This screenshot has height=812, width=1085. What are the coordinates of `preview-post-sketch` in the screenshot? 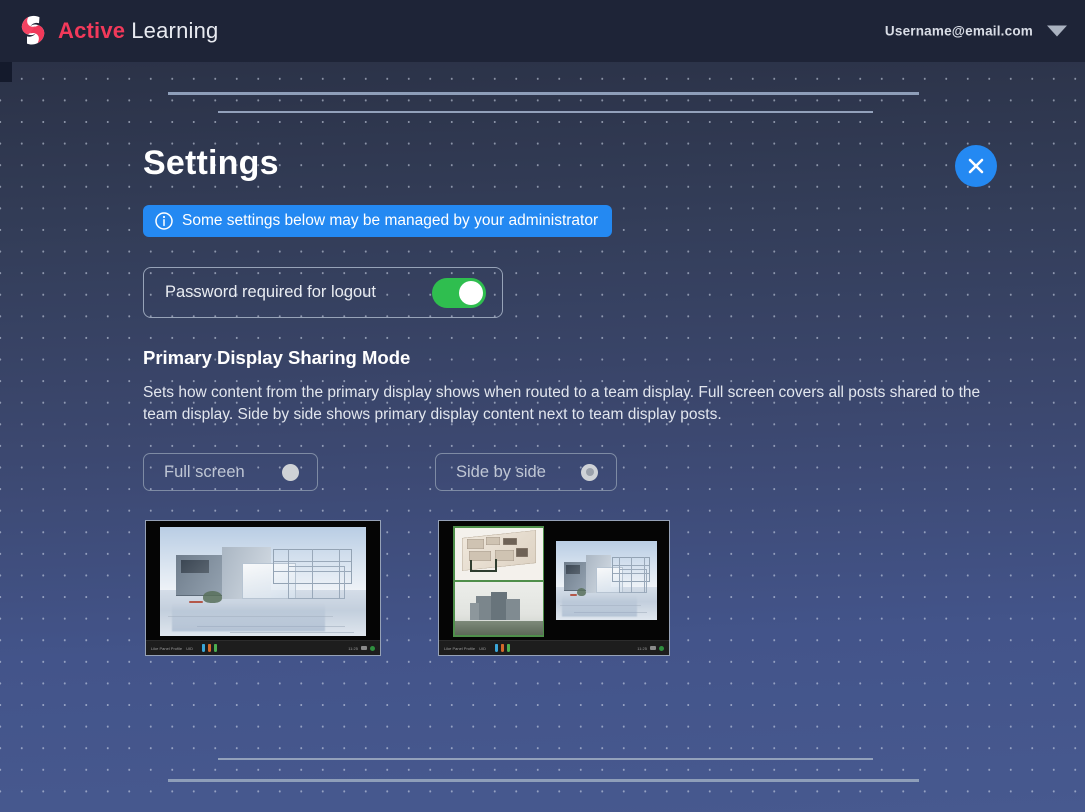 It's located at (498, 608).